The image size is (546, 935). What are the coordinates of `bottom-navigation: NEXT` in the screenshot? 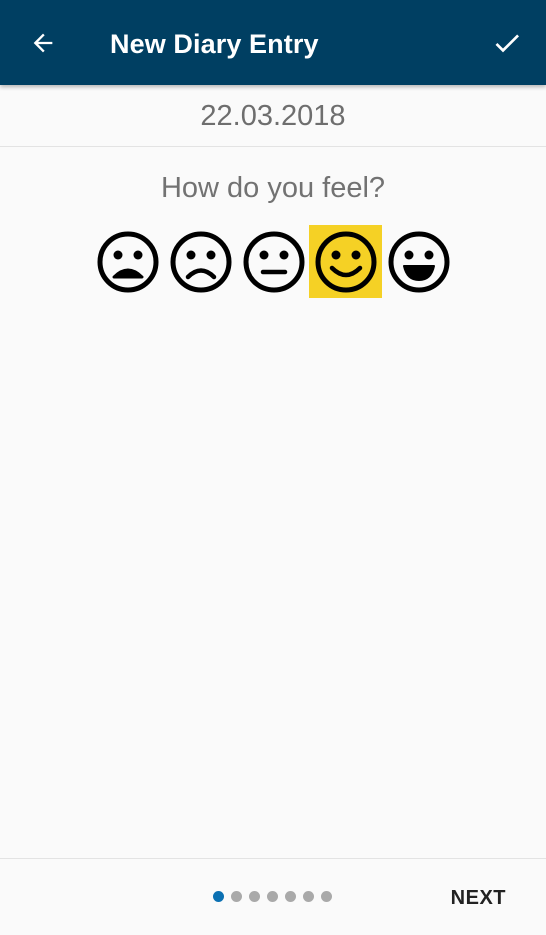 It's located at (273, 896).